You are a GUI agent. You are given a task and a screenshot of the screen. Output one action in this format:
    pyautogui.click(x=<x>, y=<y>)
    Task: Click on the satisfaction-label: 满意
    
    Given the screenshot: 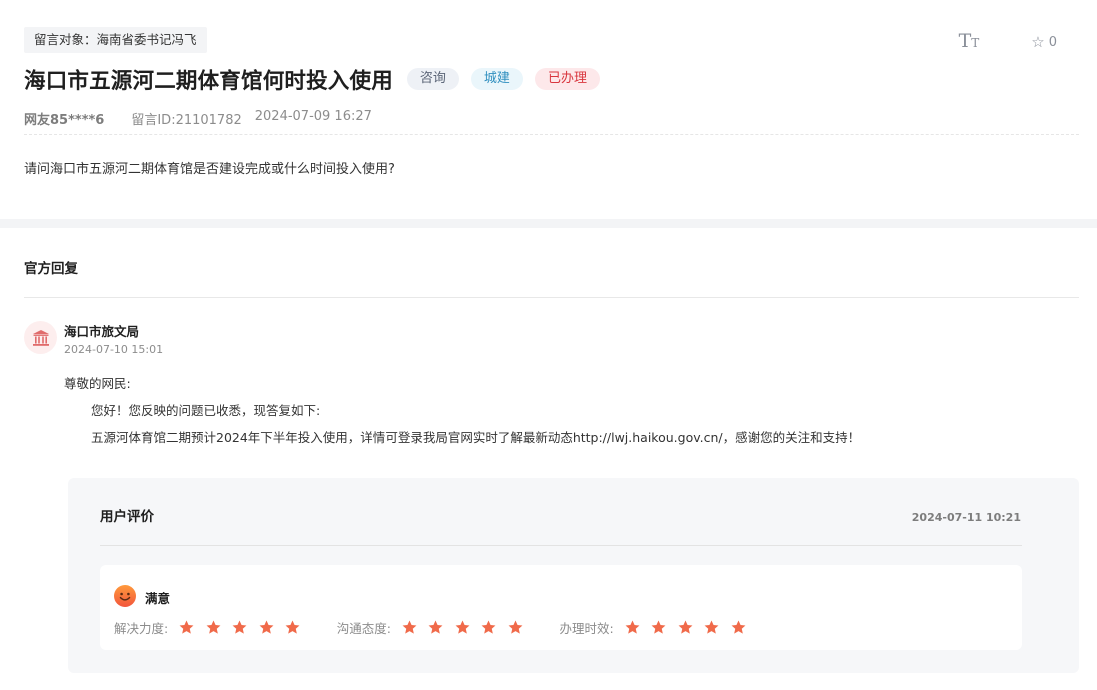 What is the action you would take?
    pyautogui.click(x=158, y=598)
    